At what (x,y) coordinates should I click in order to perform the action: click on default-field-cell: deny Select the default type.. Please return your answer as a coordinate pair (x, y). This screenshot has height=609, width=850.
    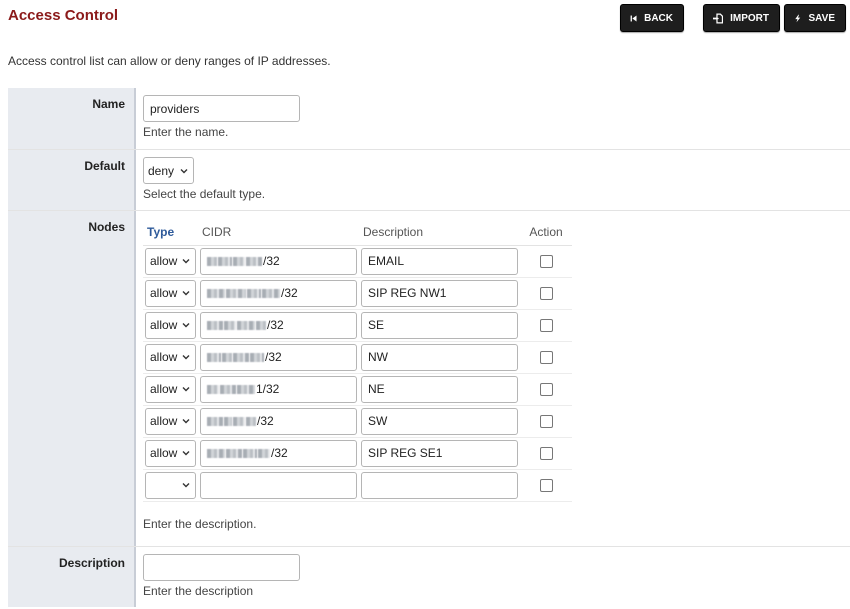
    Looking at the image, I should click on (493, 180).